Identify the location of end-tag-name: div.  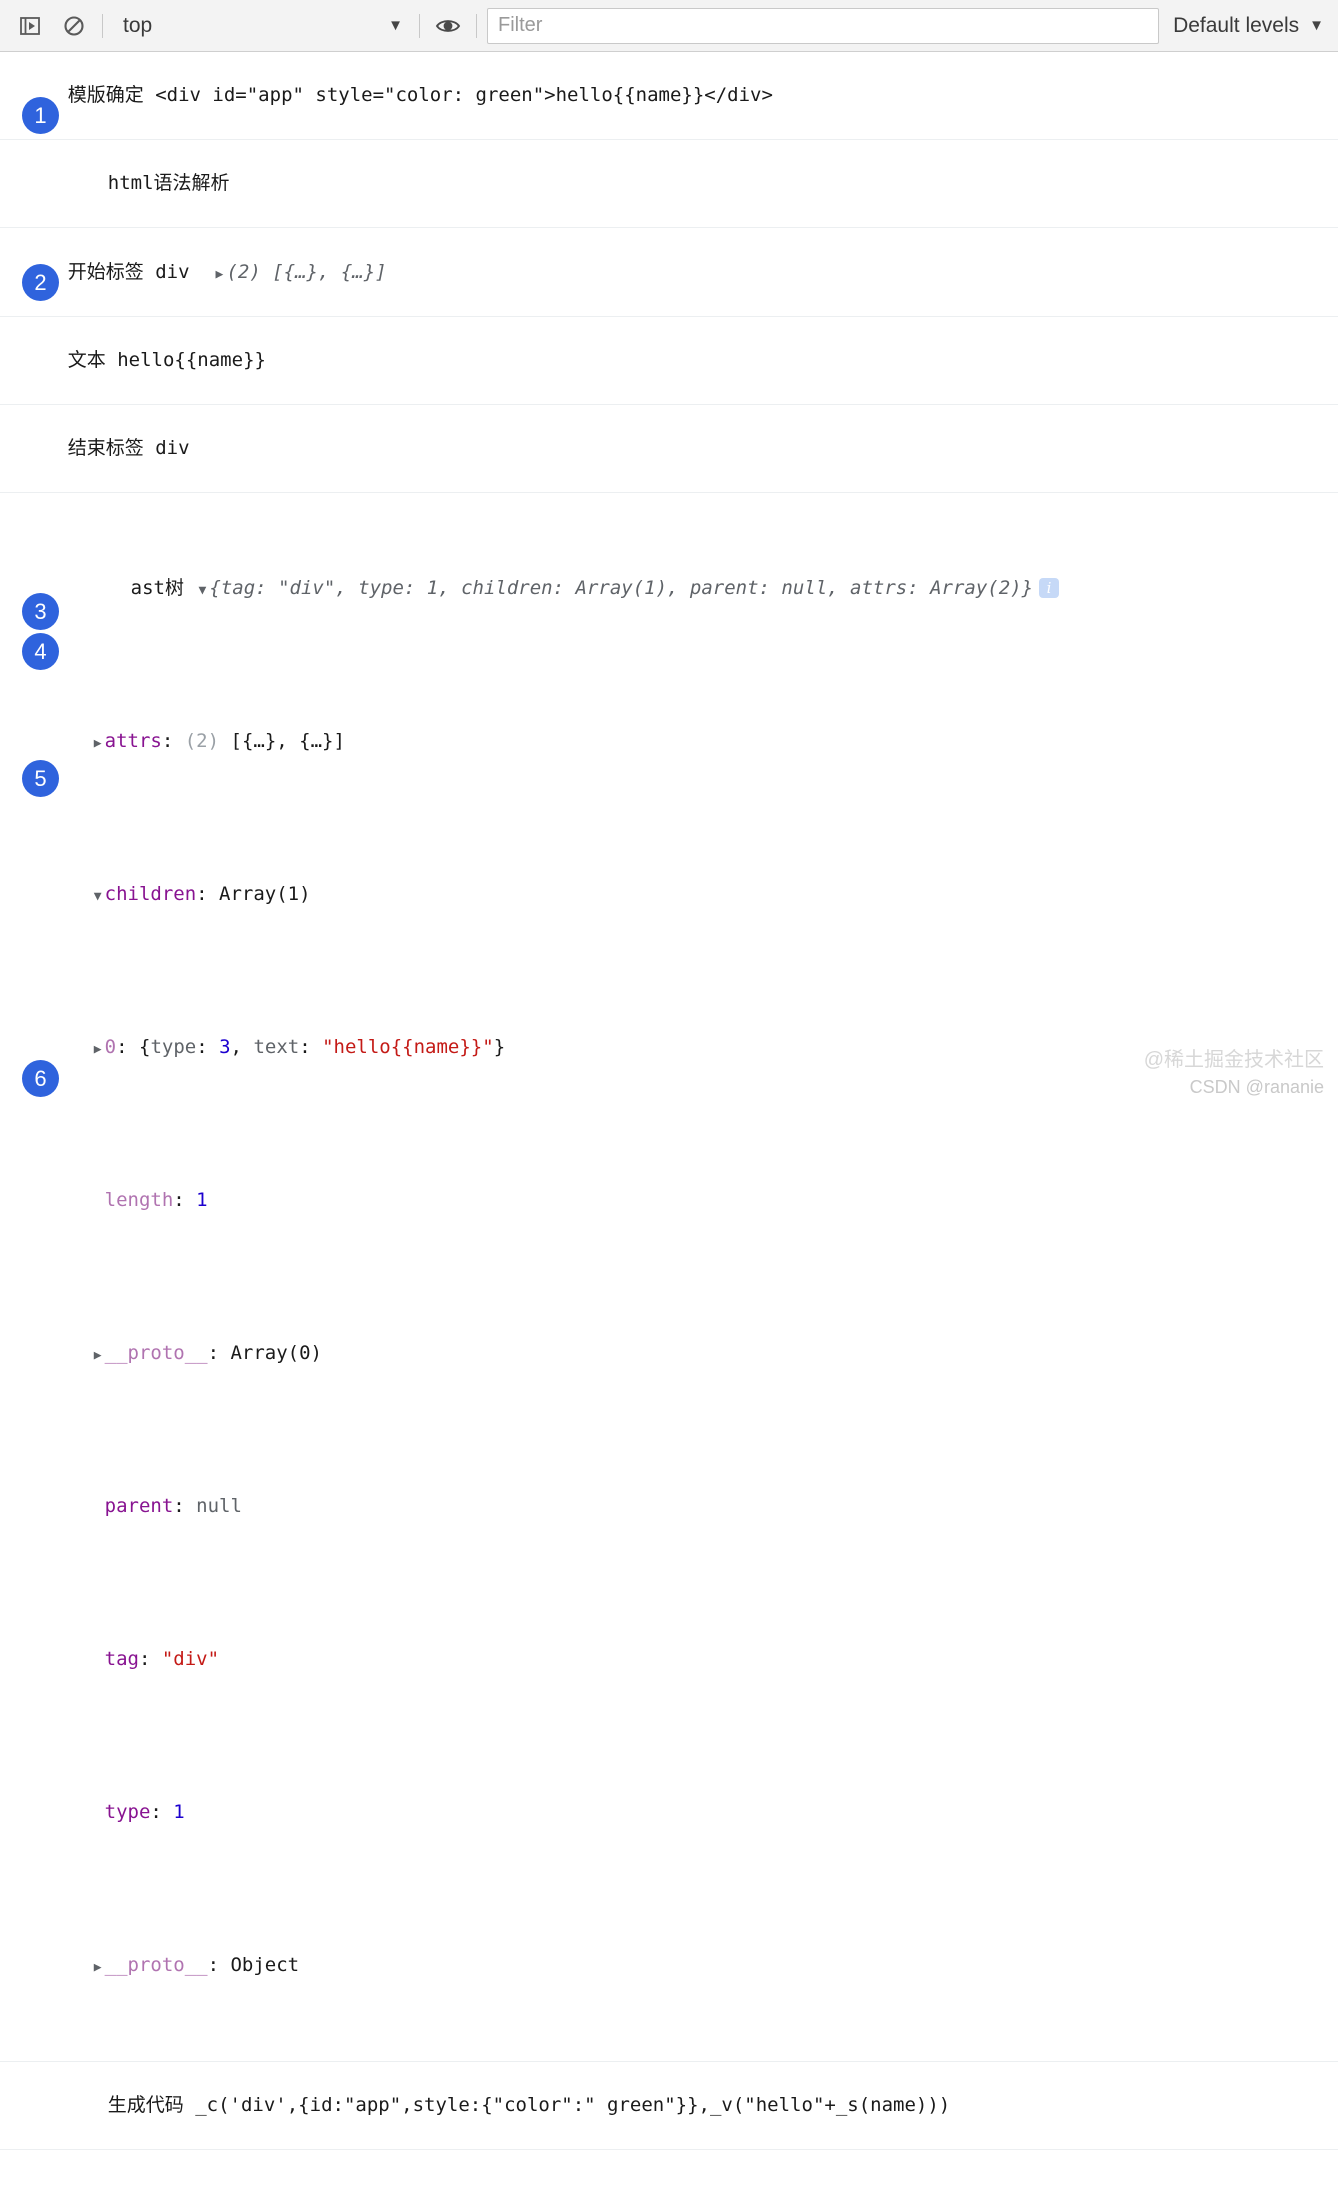
(172, 448).